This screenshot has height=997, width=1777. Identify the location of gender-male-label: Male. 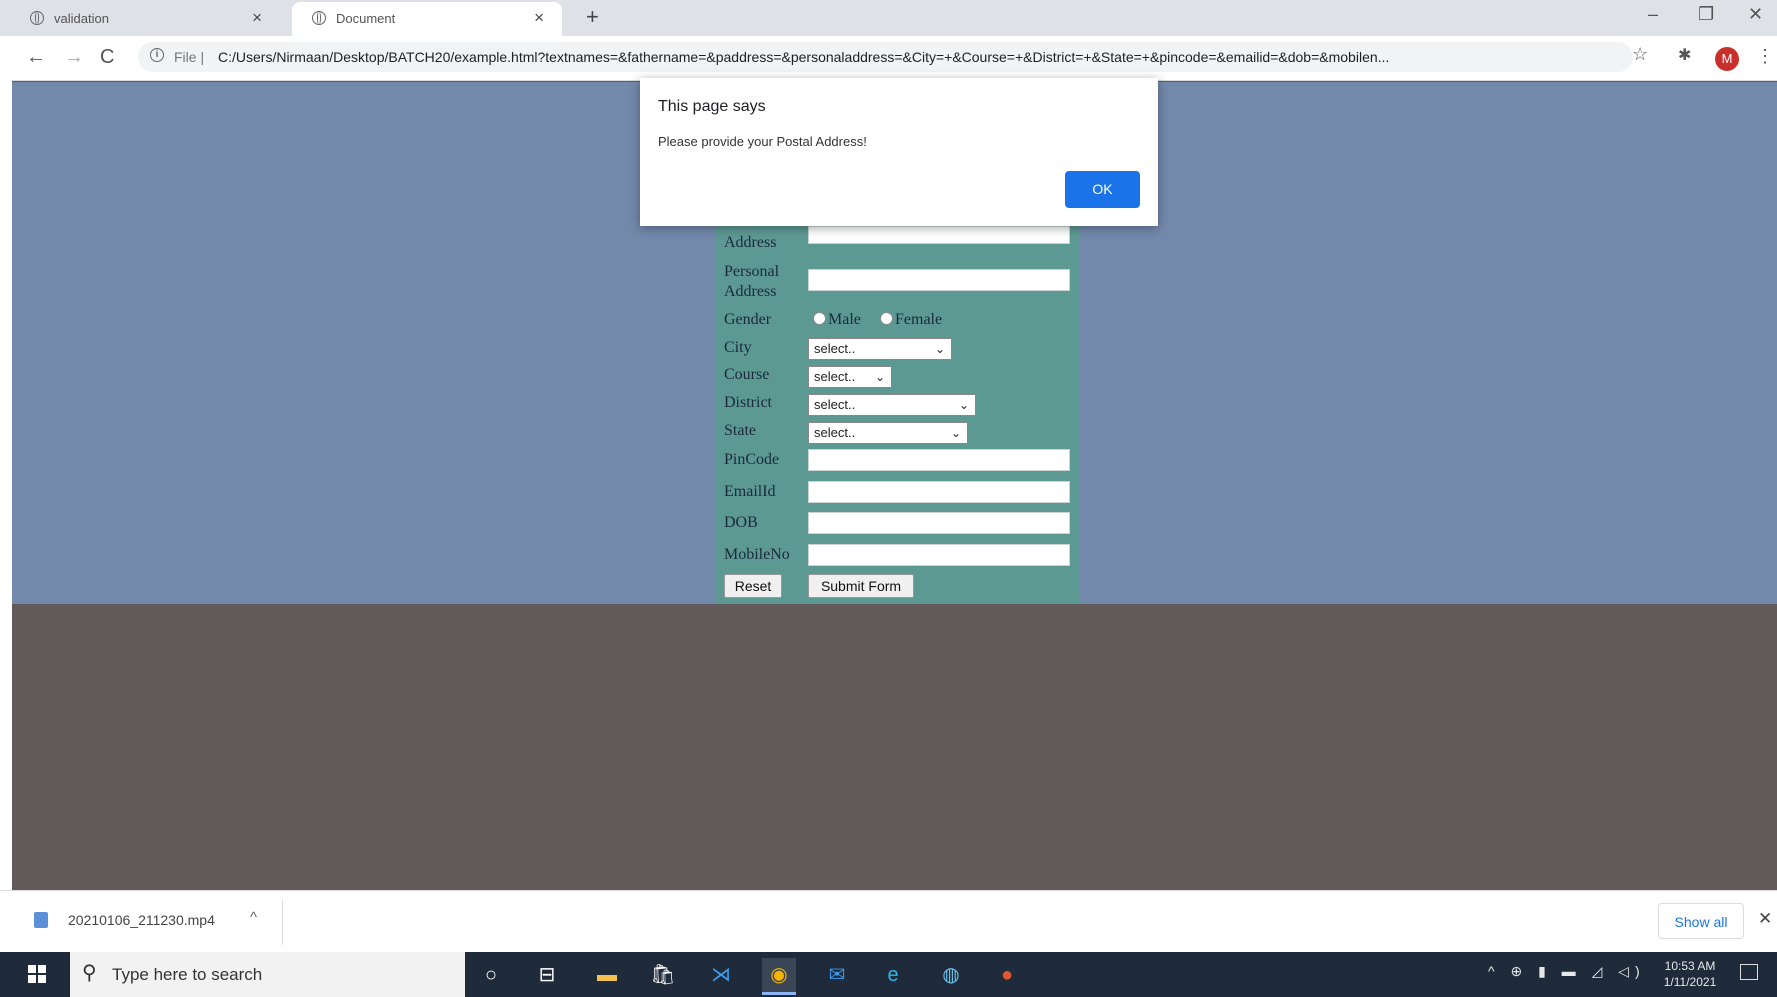
(844, 319).